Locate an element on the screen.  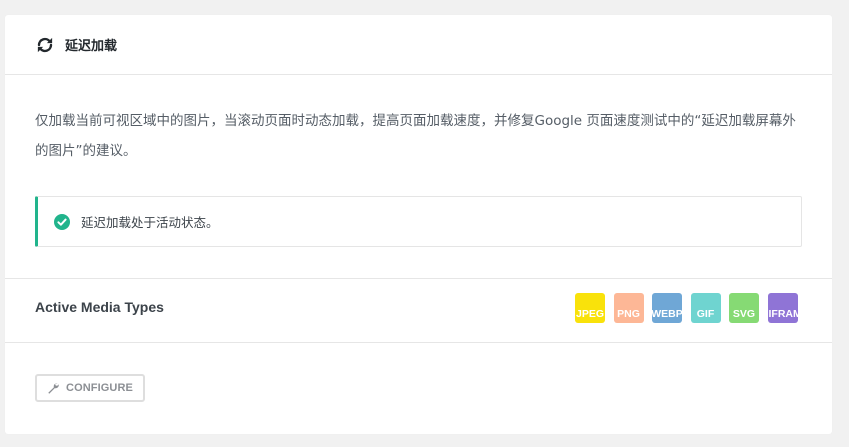
sync-icon is located at coordinates (45, 45).